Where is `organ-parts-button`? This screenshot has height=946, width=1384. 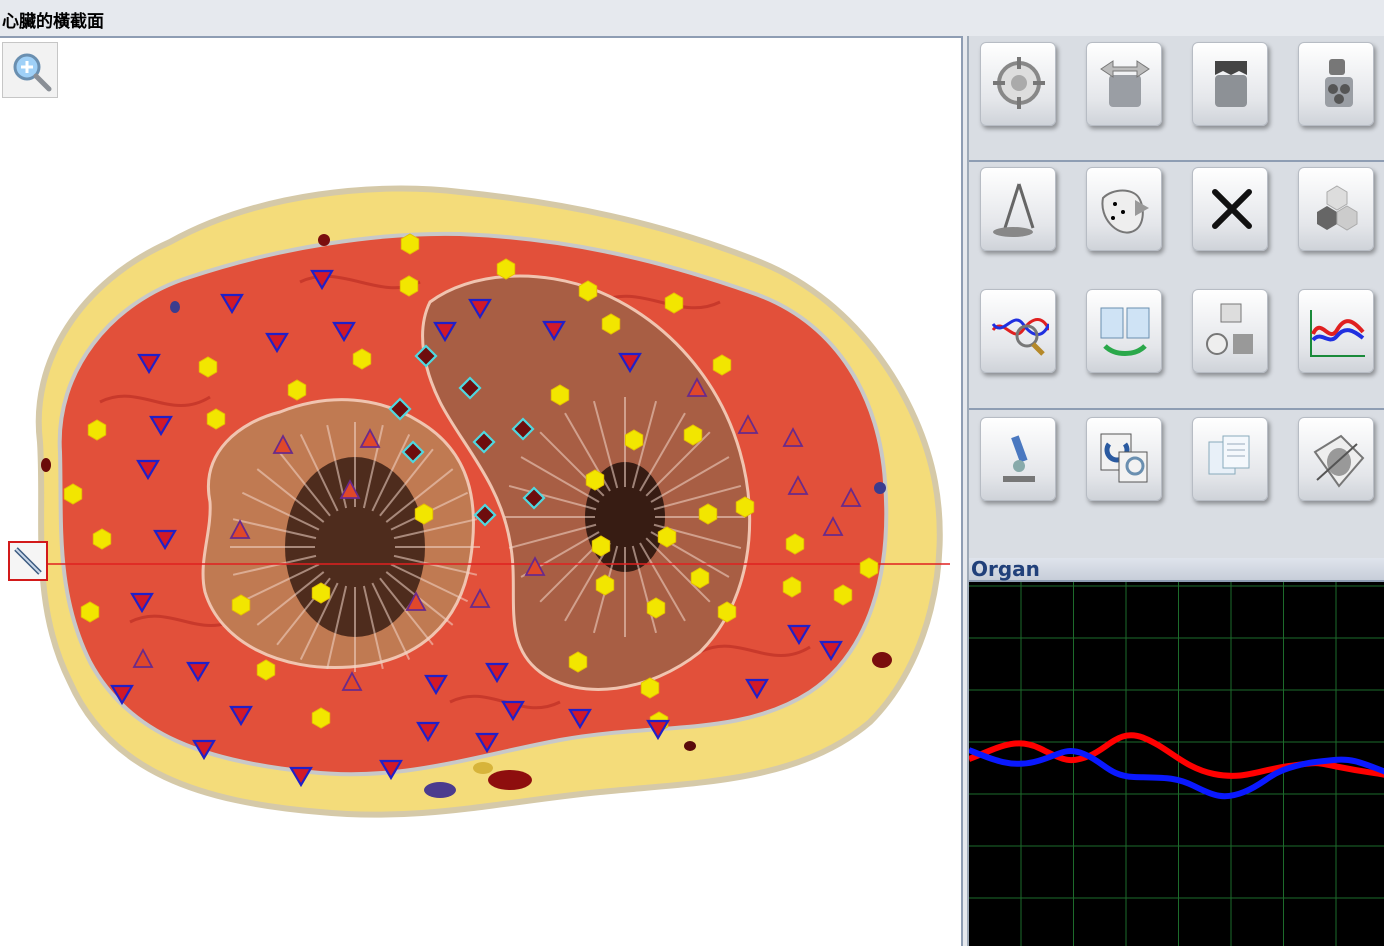
organ-parts-button is located at coordinates (1336, 84).